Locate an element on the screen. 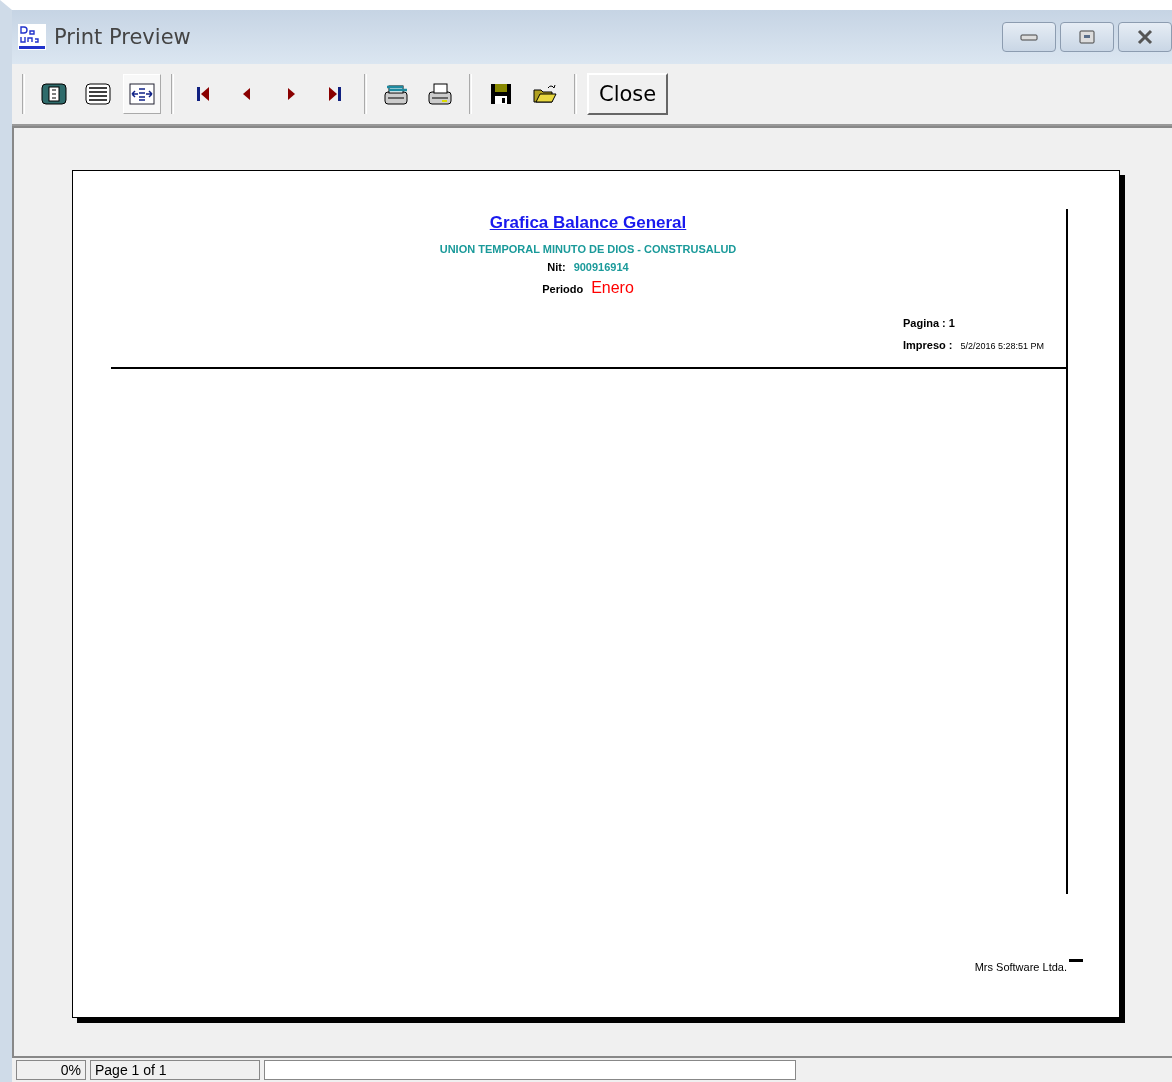 The width and height of the screenshot is (1172, 1082). next-icon is located at coordinates (291, 94).